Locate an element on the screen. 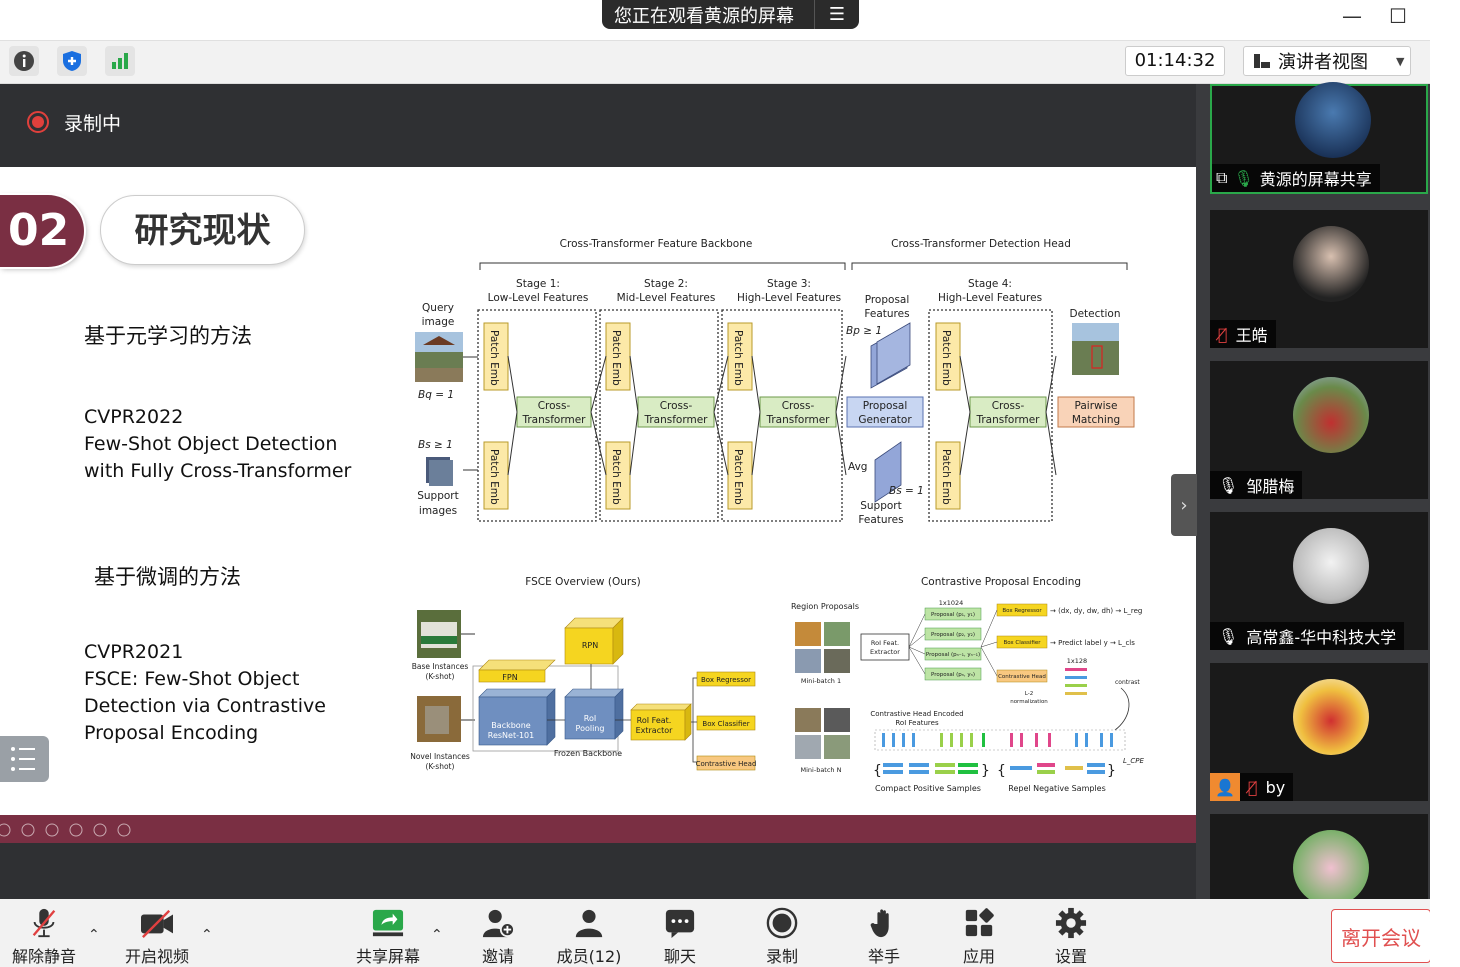 The width and height of the screenshot is (1460, 967). fpn-label: FPN is located at coordinates (509, 677).